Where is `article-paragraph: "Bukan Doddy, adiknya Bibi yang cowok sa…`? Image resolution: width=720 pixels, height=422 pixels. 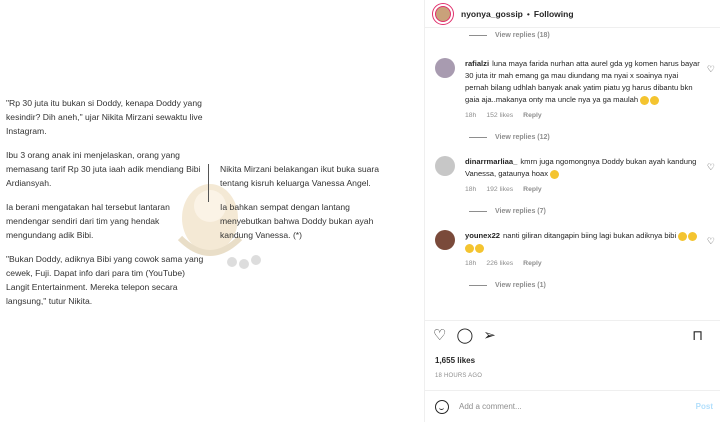 article-paragraph: "Bukan Doddy, adiknya Bibi yang cowok sa… is located at coordinates (105, 280).